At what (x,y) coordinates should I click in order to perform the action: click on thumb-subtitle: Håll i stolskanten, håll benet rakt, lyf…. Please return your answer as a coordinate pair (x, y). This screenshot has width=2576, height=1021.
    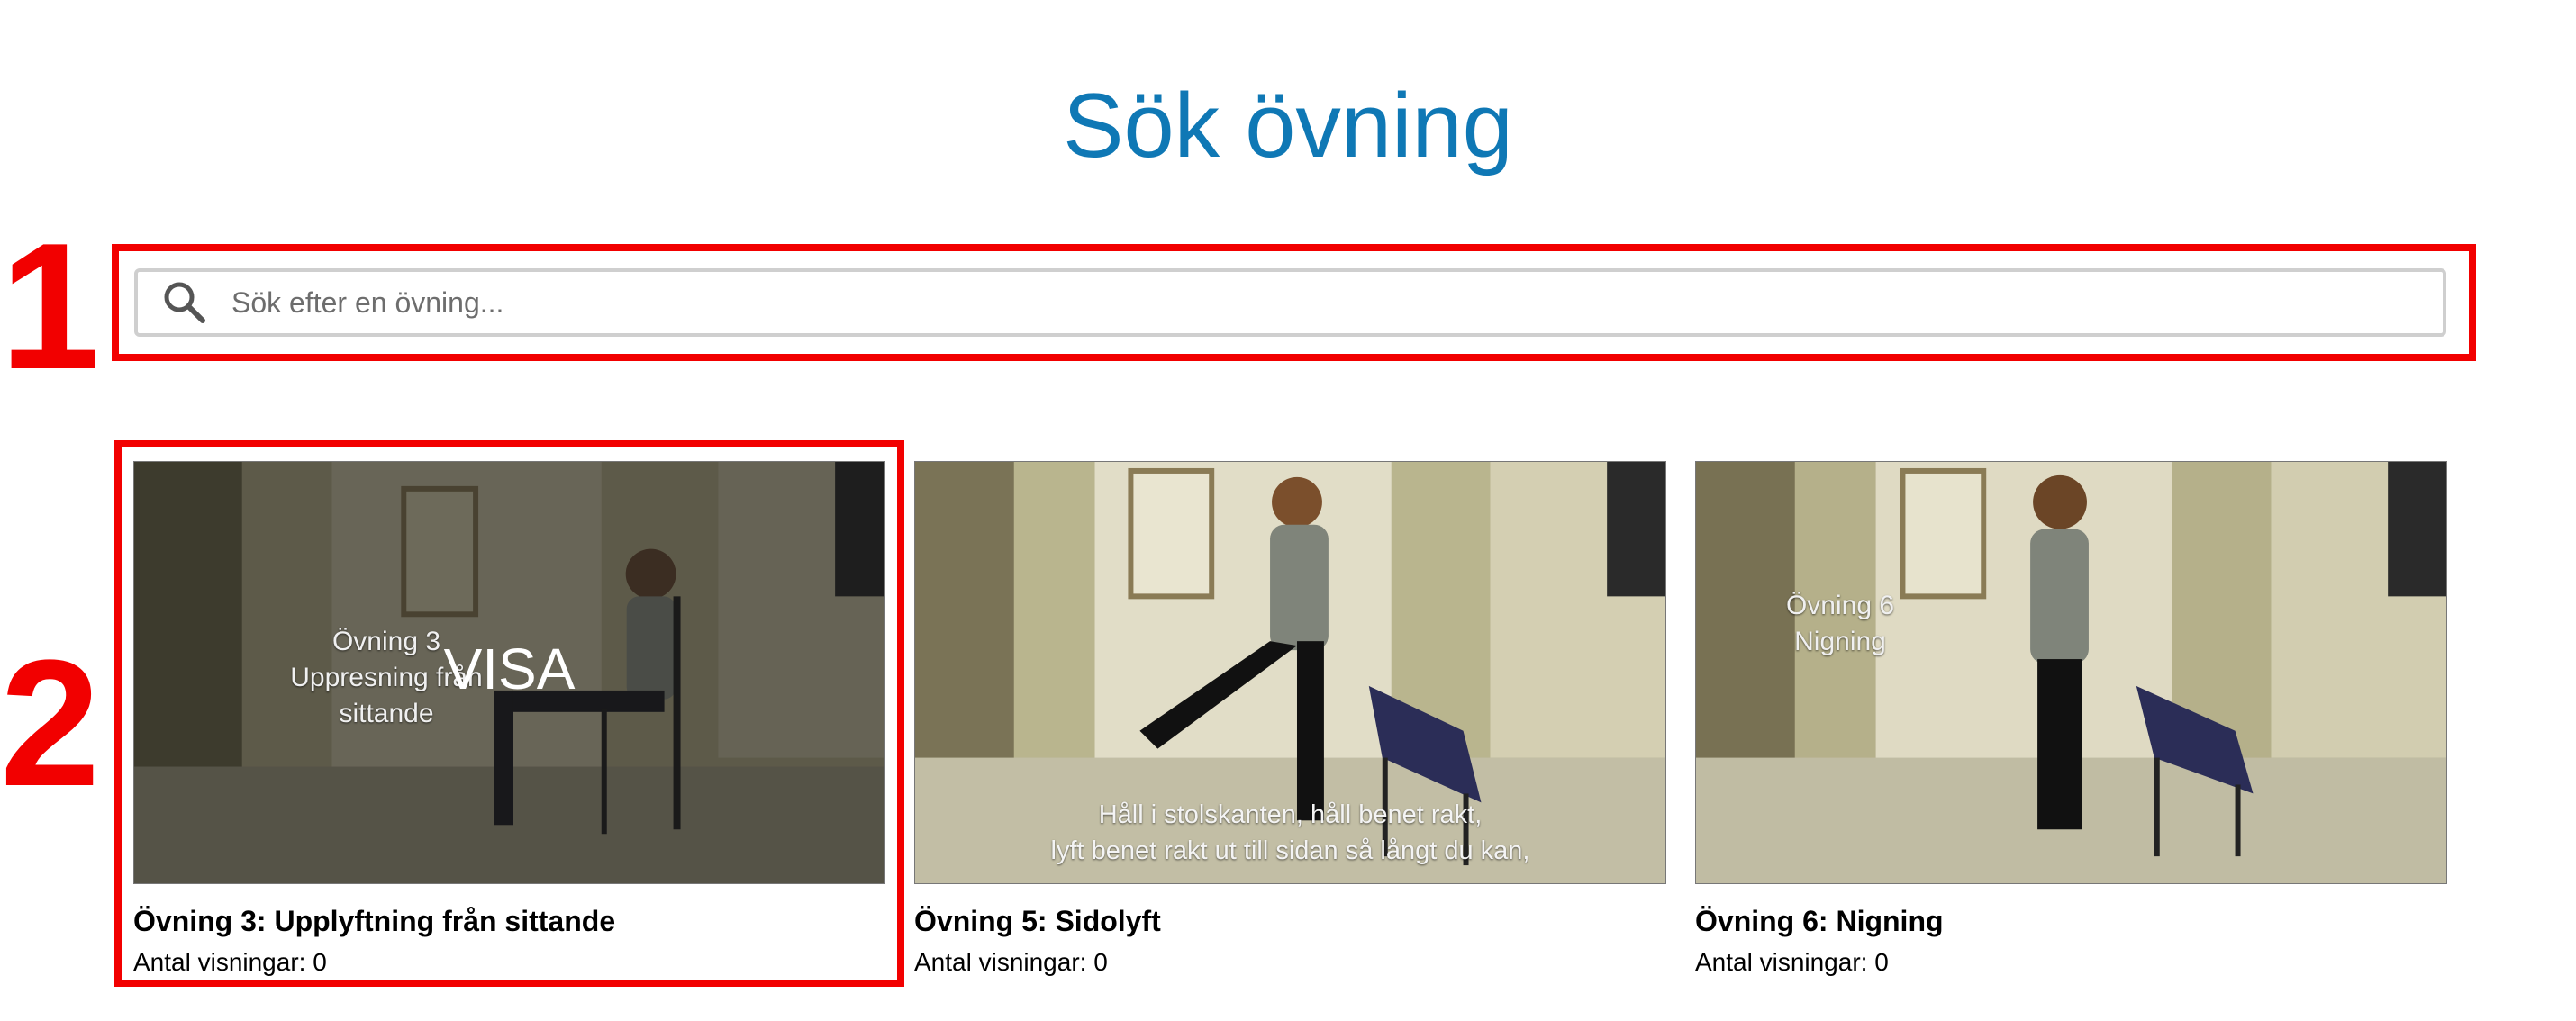
    Looking at the image, I should click on (1290, 833).